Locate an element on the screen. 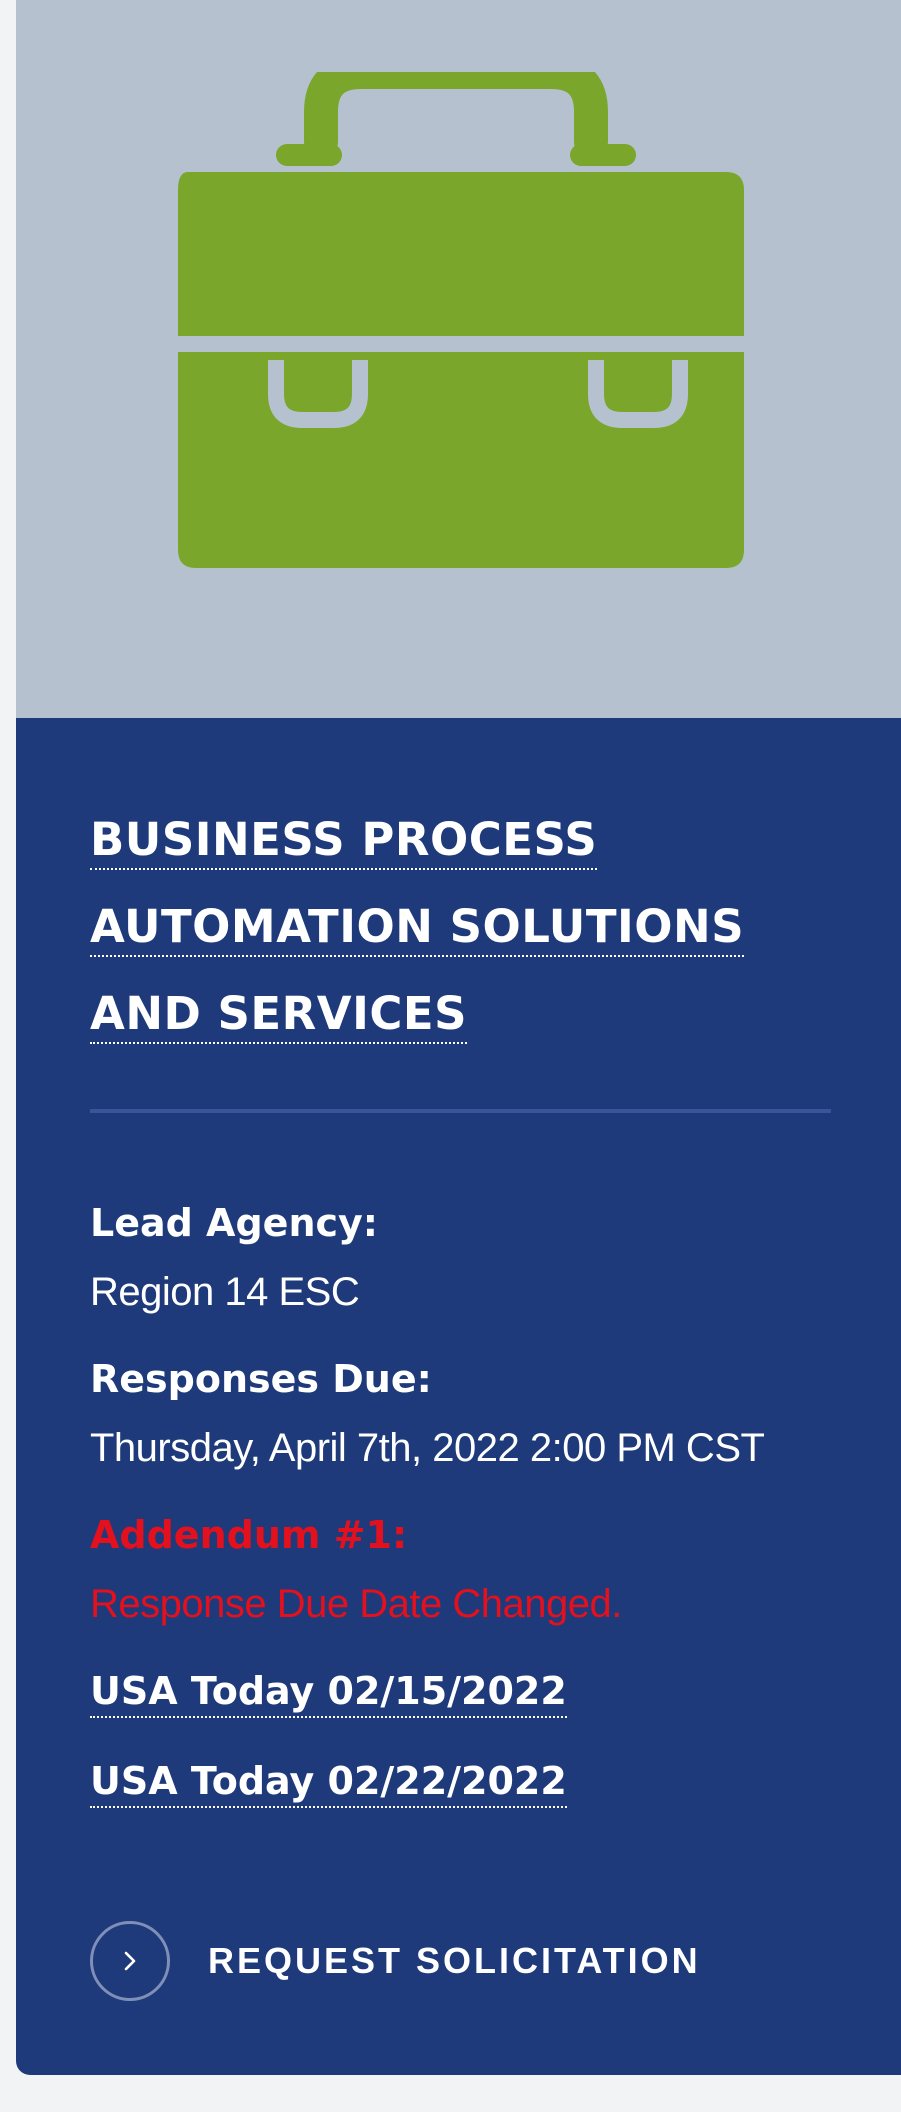 This screenshot has width=901, height=2112. divider is located at coordinates (460, 1111).